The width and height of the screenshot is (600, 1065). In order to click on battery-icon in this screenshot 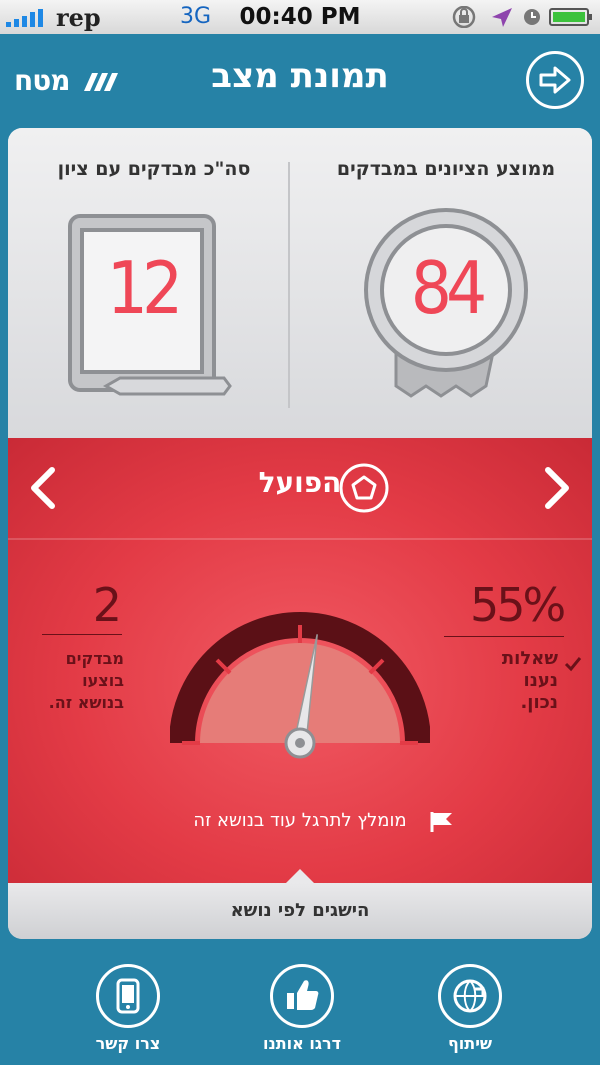, I will do `click(570, 17)`.